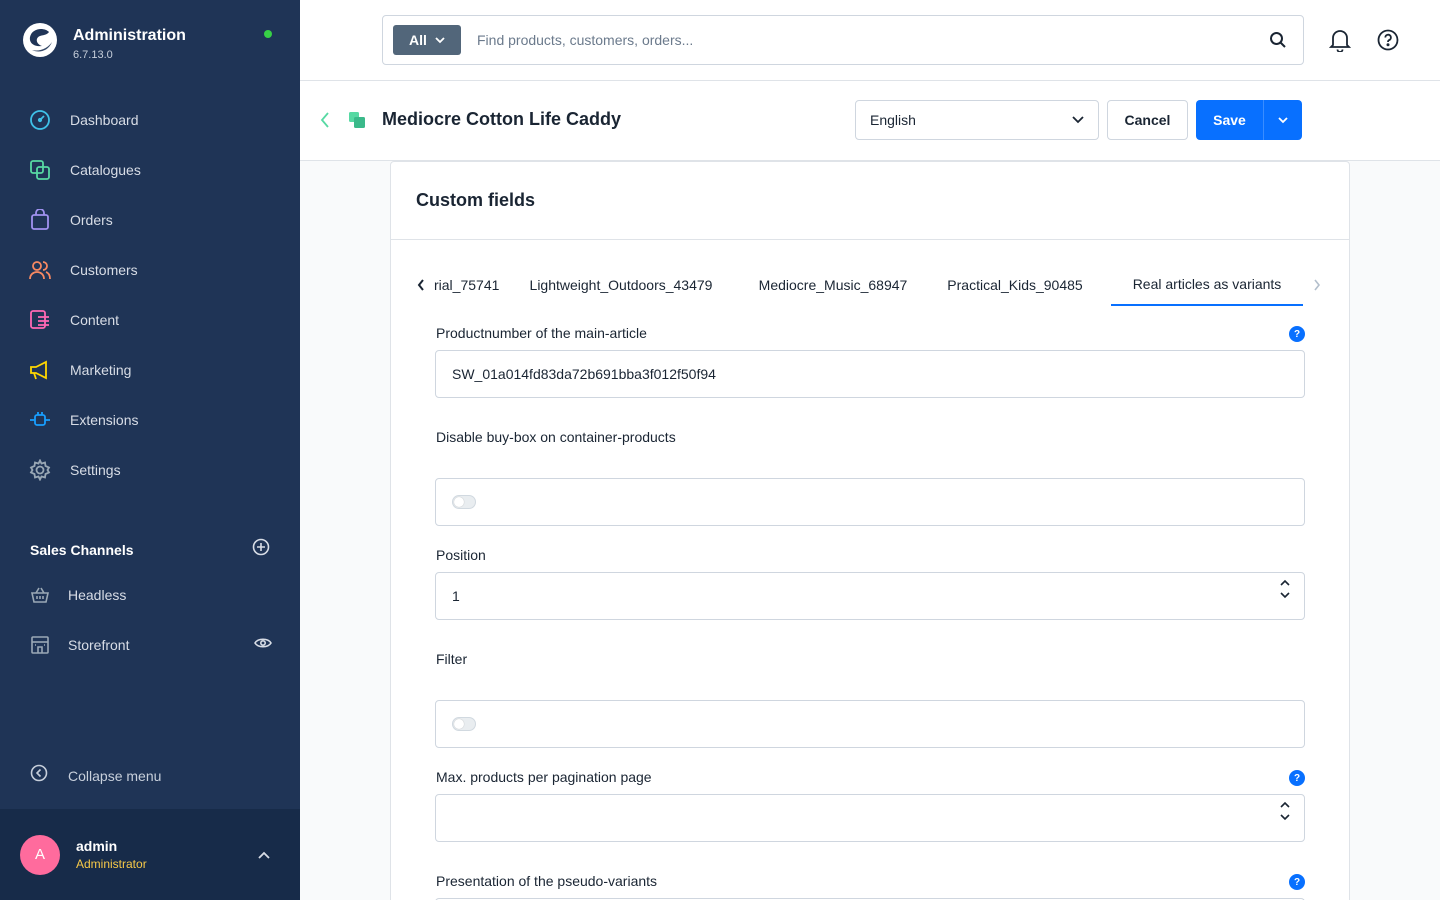  What do you see at coordinates (104, 270) in the screenshot?
I see `nav-label: Customers` at bounding box center [104, 270].